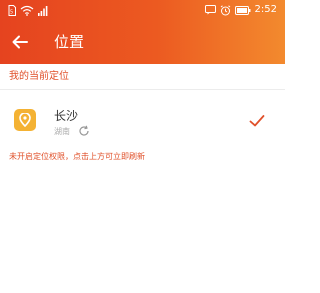 The height and width of the screenshot is (293, 320). What do you see at coordinates (62, 131) in the screenshot?
I see `location-status: 湖南` at bounding box center [62, 131].